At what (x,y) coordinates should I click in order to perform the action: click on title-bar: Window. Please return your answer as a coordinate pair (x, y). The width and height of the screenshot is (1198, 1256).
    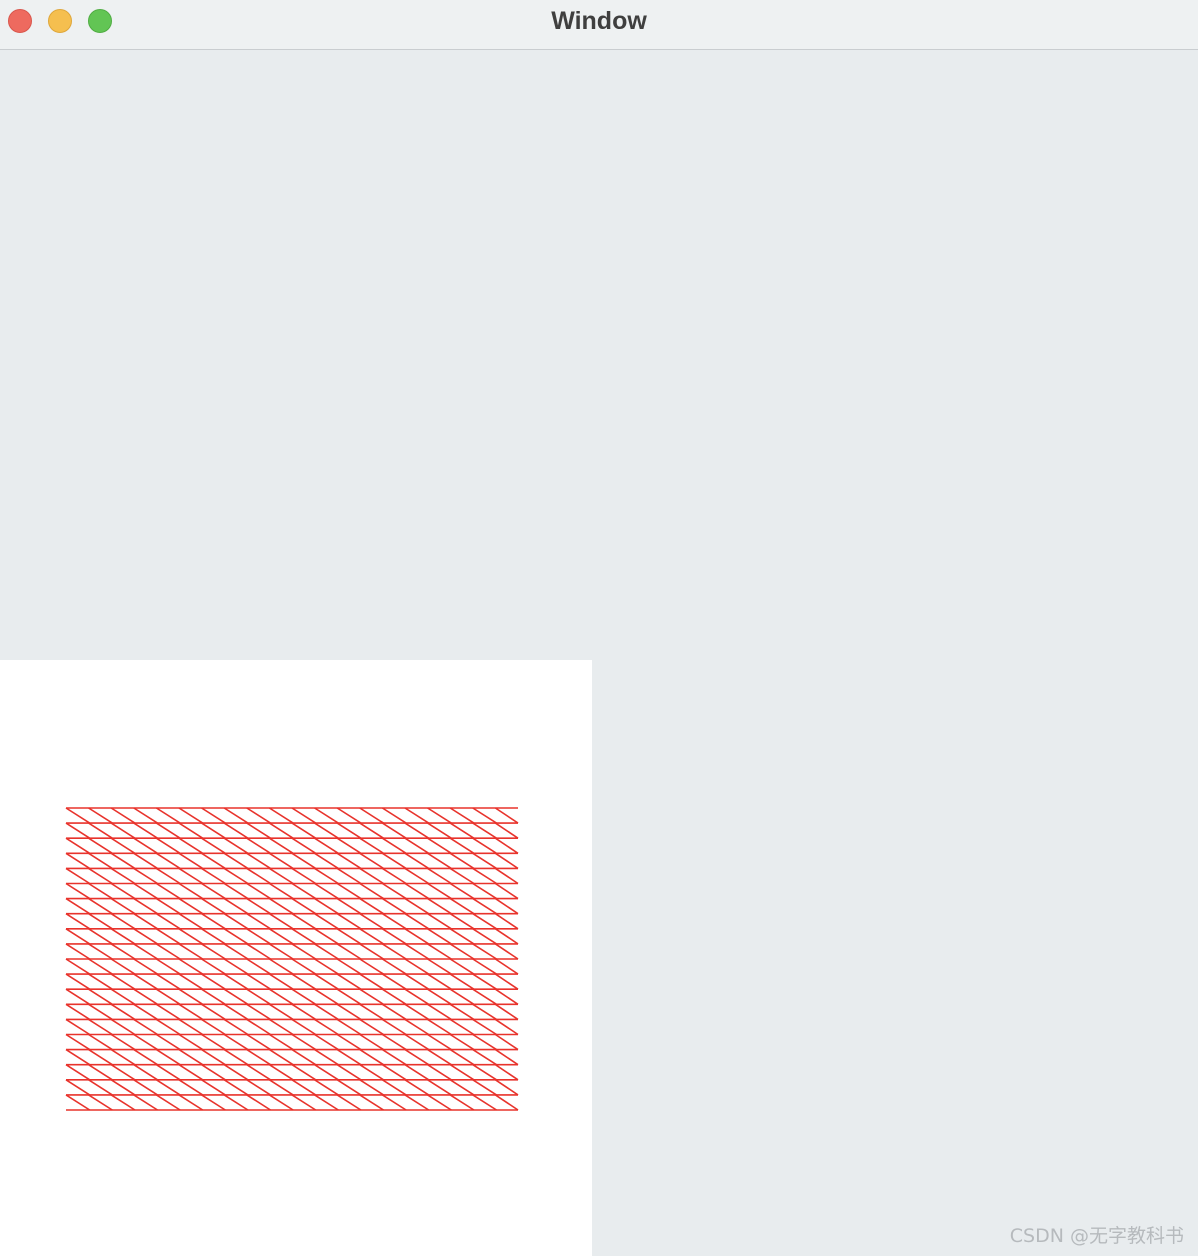
    Looking at the image, I should click on (599, 25).